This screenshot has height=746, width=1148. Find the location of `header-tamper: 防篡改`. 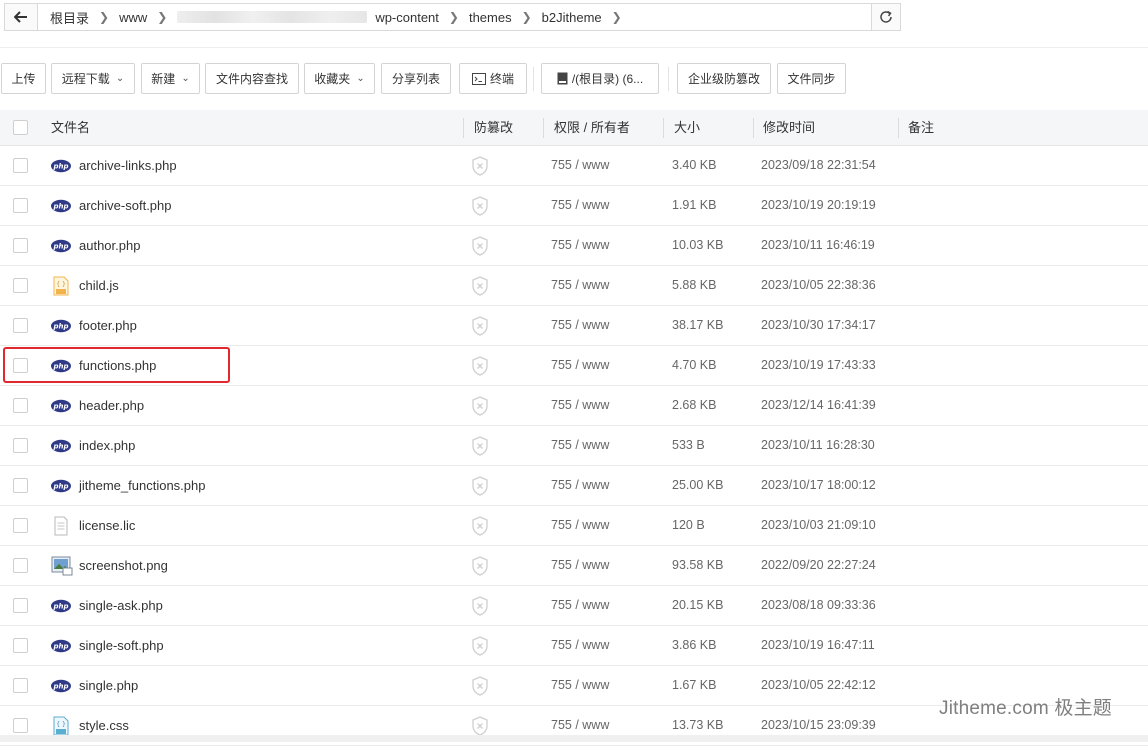

header-tamper: 防篡改 is located at coordinates (493, 127).